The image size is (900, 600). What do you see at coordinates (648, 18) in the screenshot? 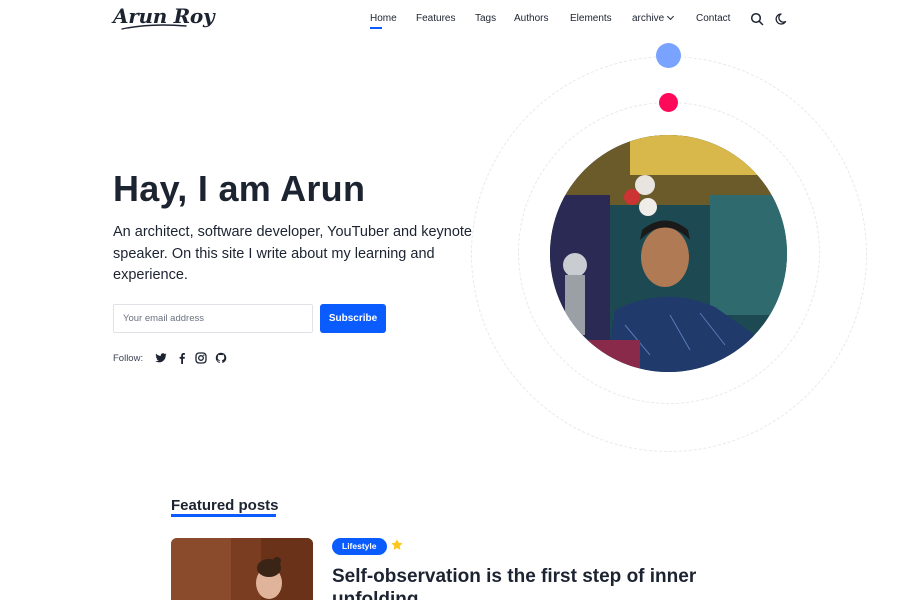
I see `nav-archive-label: archive` at bounding box center [648, 18].